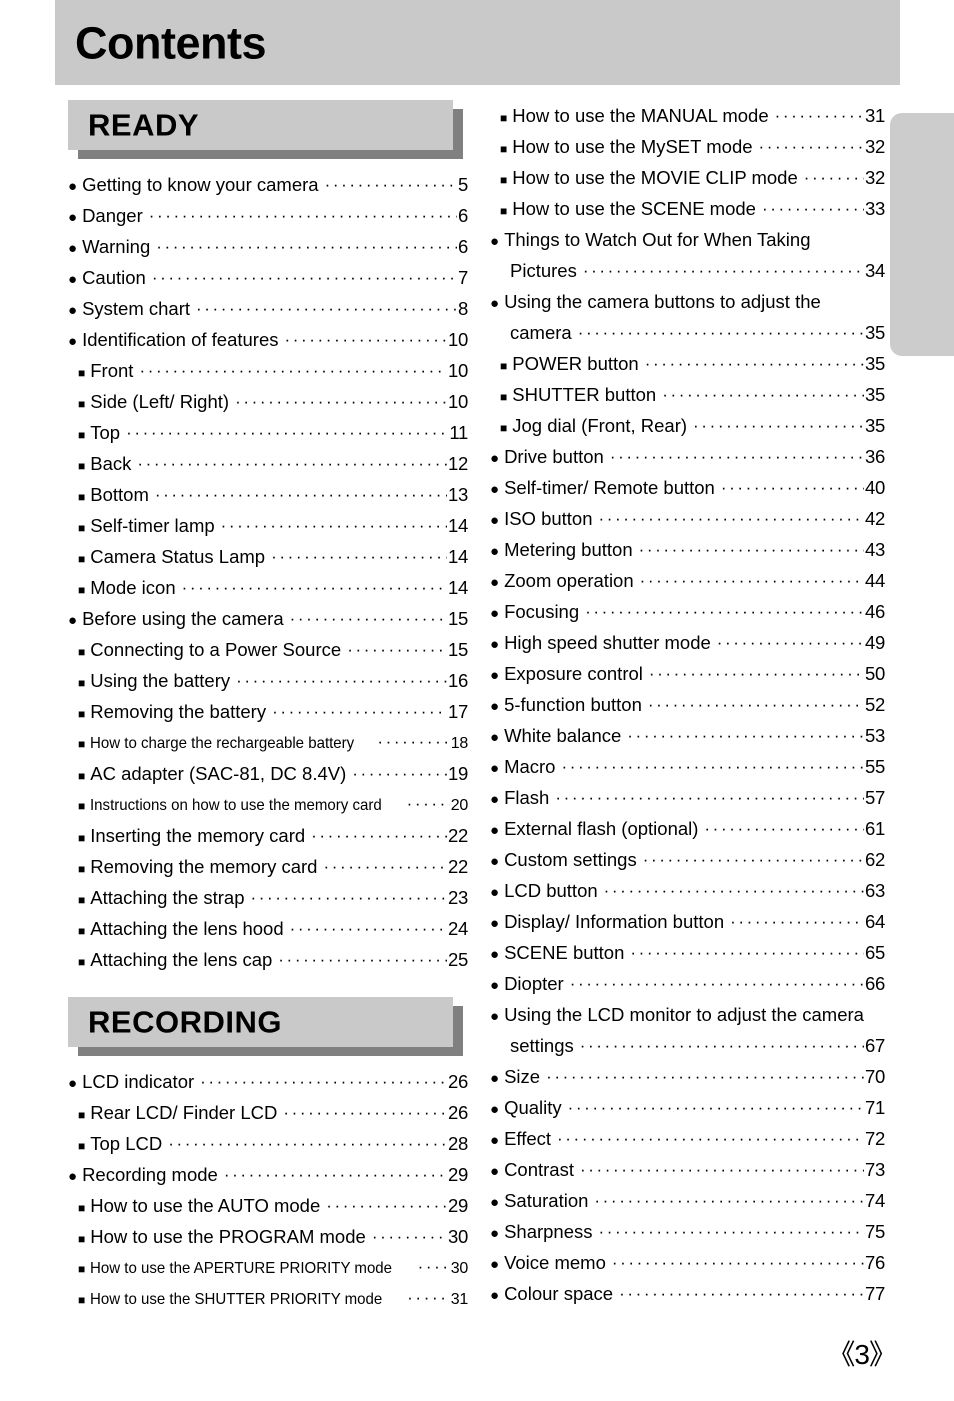  Describe the element at coordinates (458, 649) in the screenshot. I see `toc-entry-page: 15` at that location.